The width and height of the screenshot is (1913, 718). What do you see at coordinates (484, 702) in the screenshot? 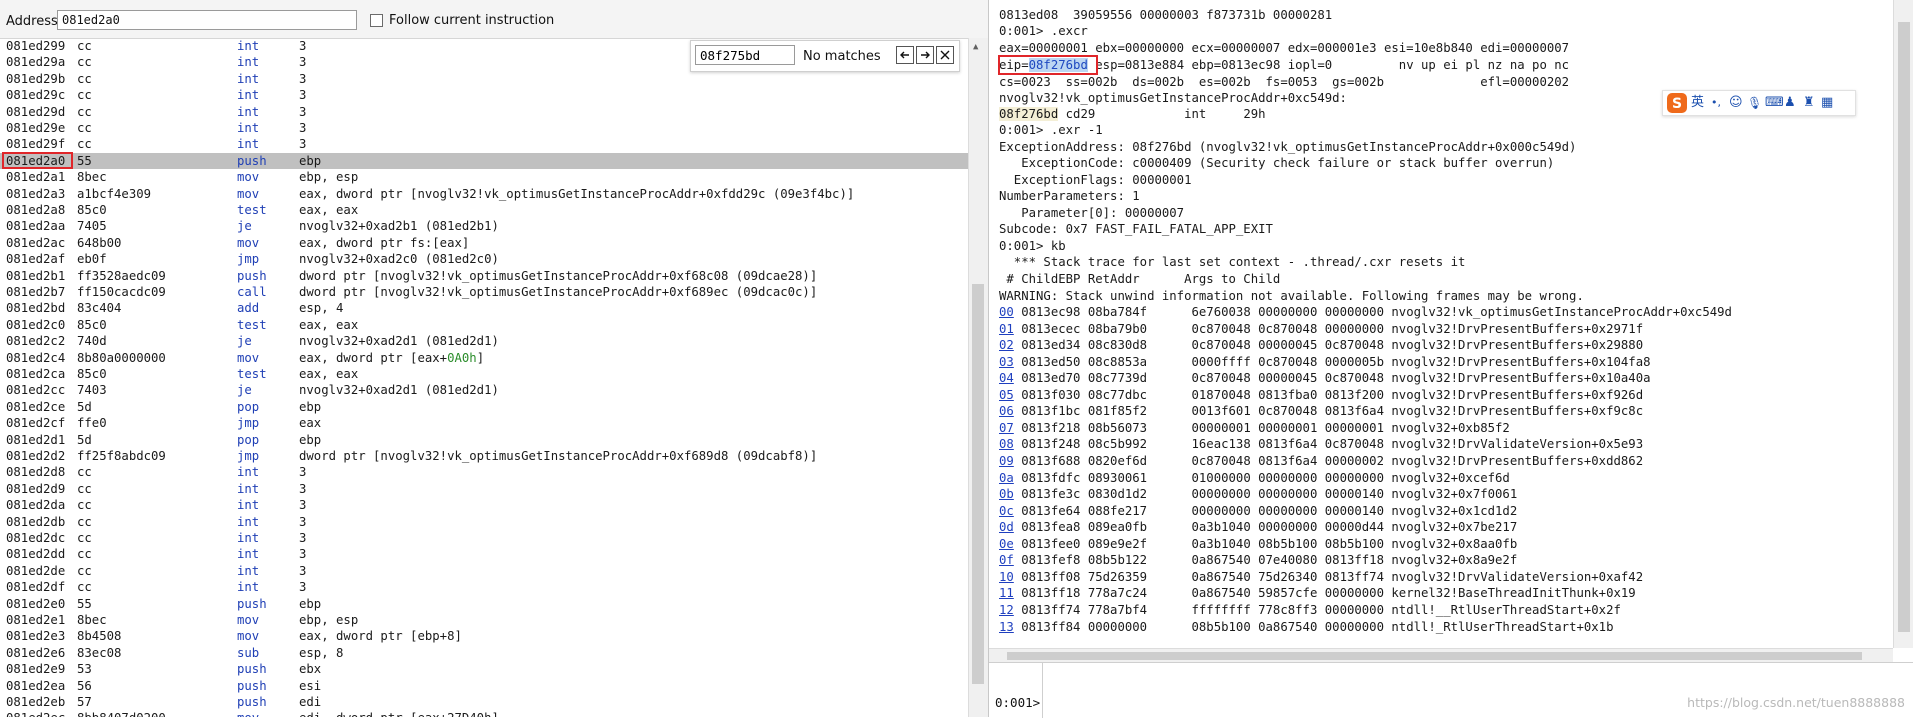
I see `disasm-row: 081ed2eb 57 push edi` at bounding box center [484, 702].